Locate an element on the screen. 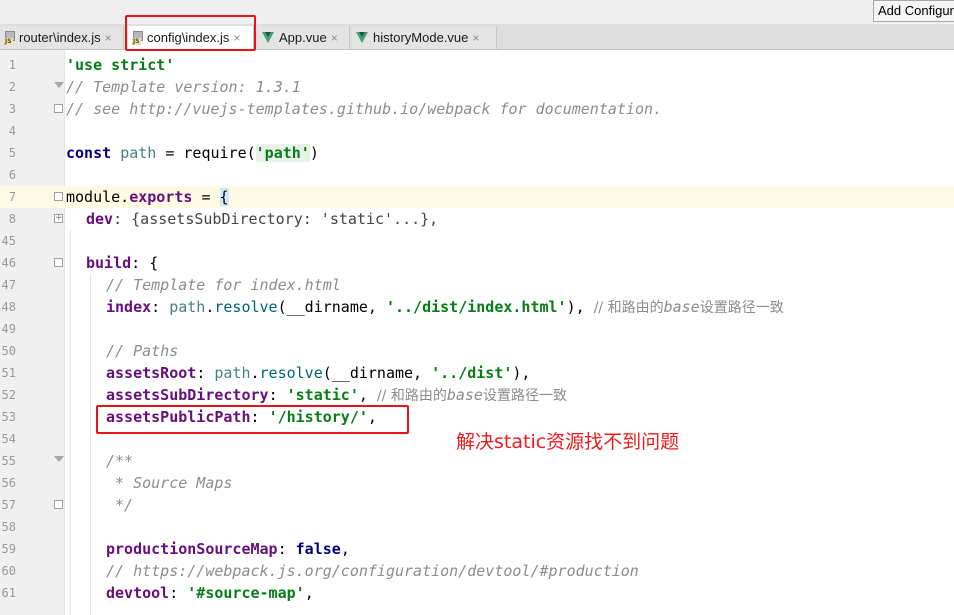 The image size is (954, 615). code-token: module. is located at coordinates (98, 197).